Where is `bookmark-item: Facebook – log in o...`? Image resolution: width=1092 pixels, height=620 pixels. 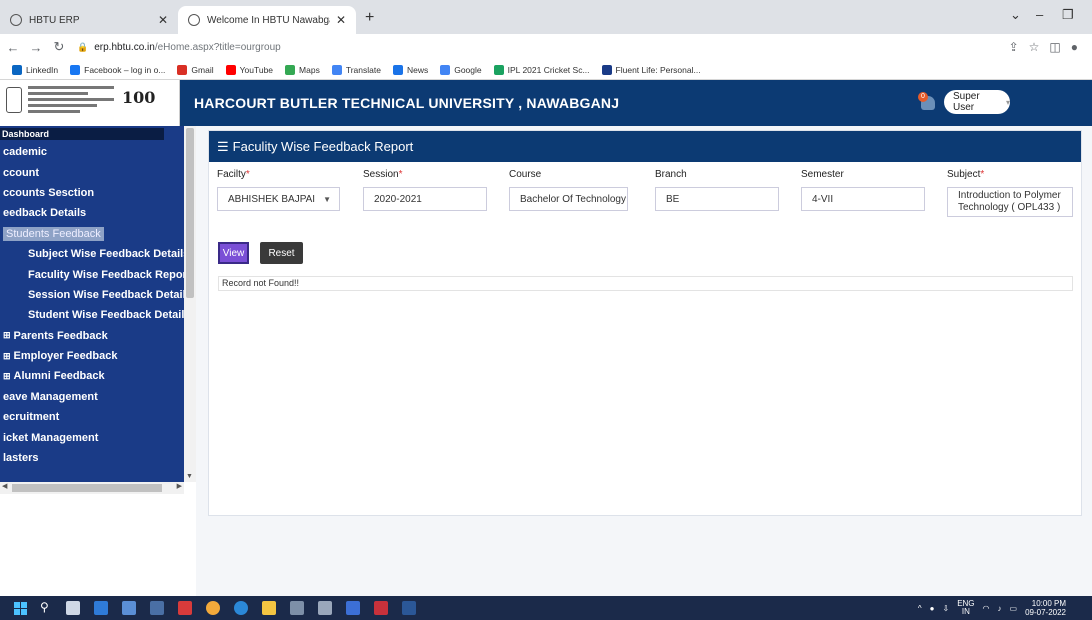 bookmark-item: Facebook – log in o... is located at coordinates (118, 69).